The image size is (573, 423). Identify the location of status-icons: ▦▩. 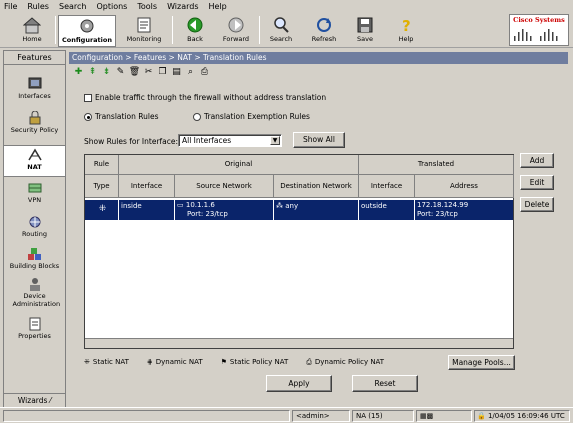
(444, 416).